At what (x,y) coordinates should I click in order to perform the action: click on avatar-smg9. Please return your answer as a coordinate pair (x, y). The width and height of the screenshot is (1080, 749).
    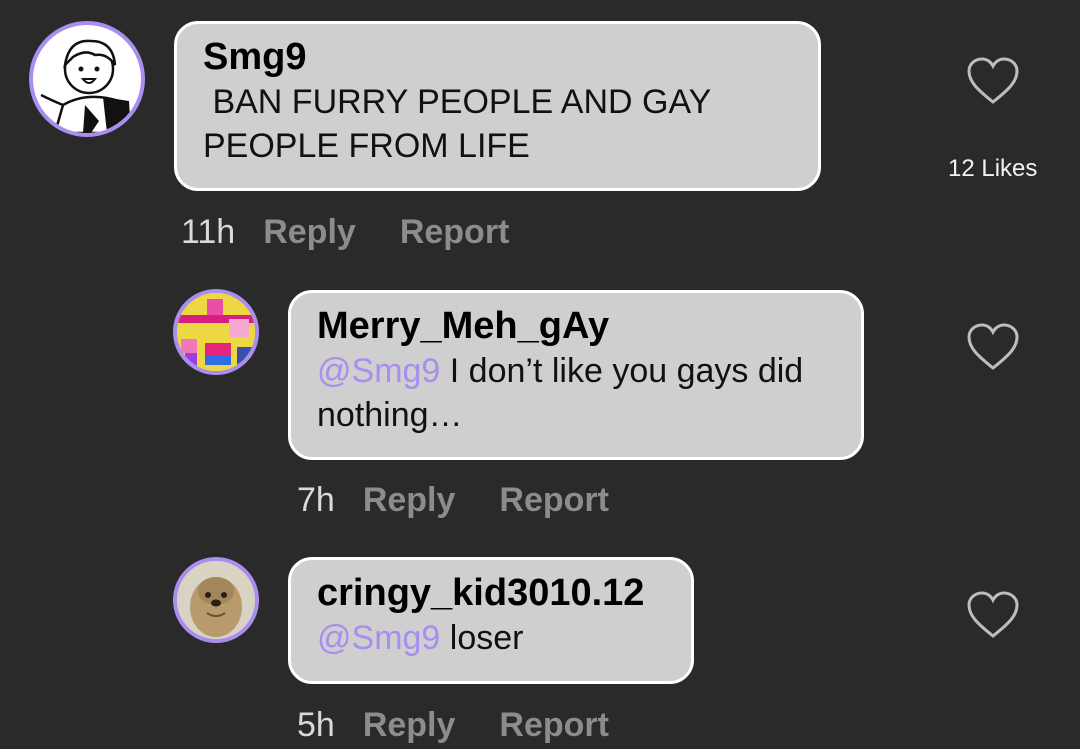
    Looking at the image, I should click on (87, 79).